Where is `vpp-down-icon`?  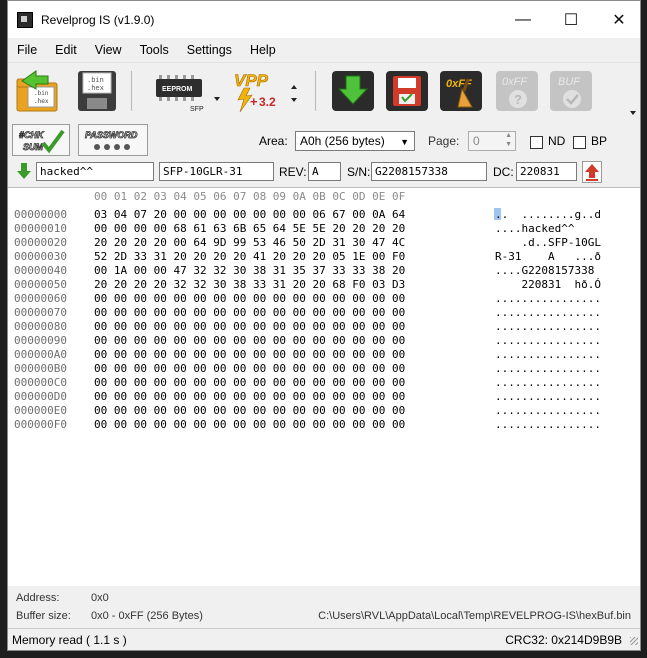 vpp-down-icon is located at coordinates (294, 100).